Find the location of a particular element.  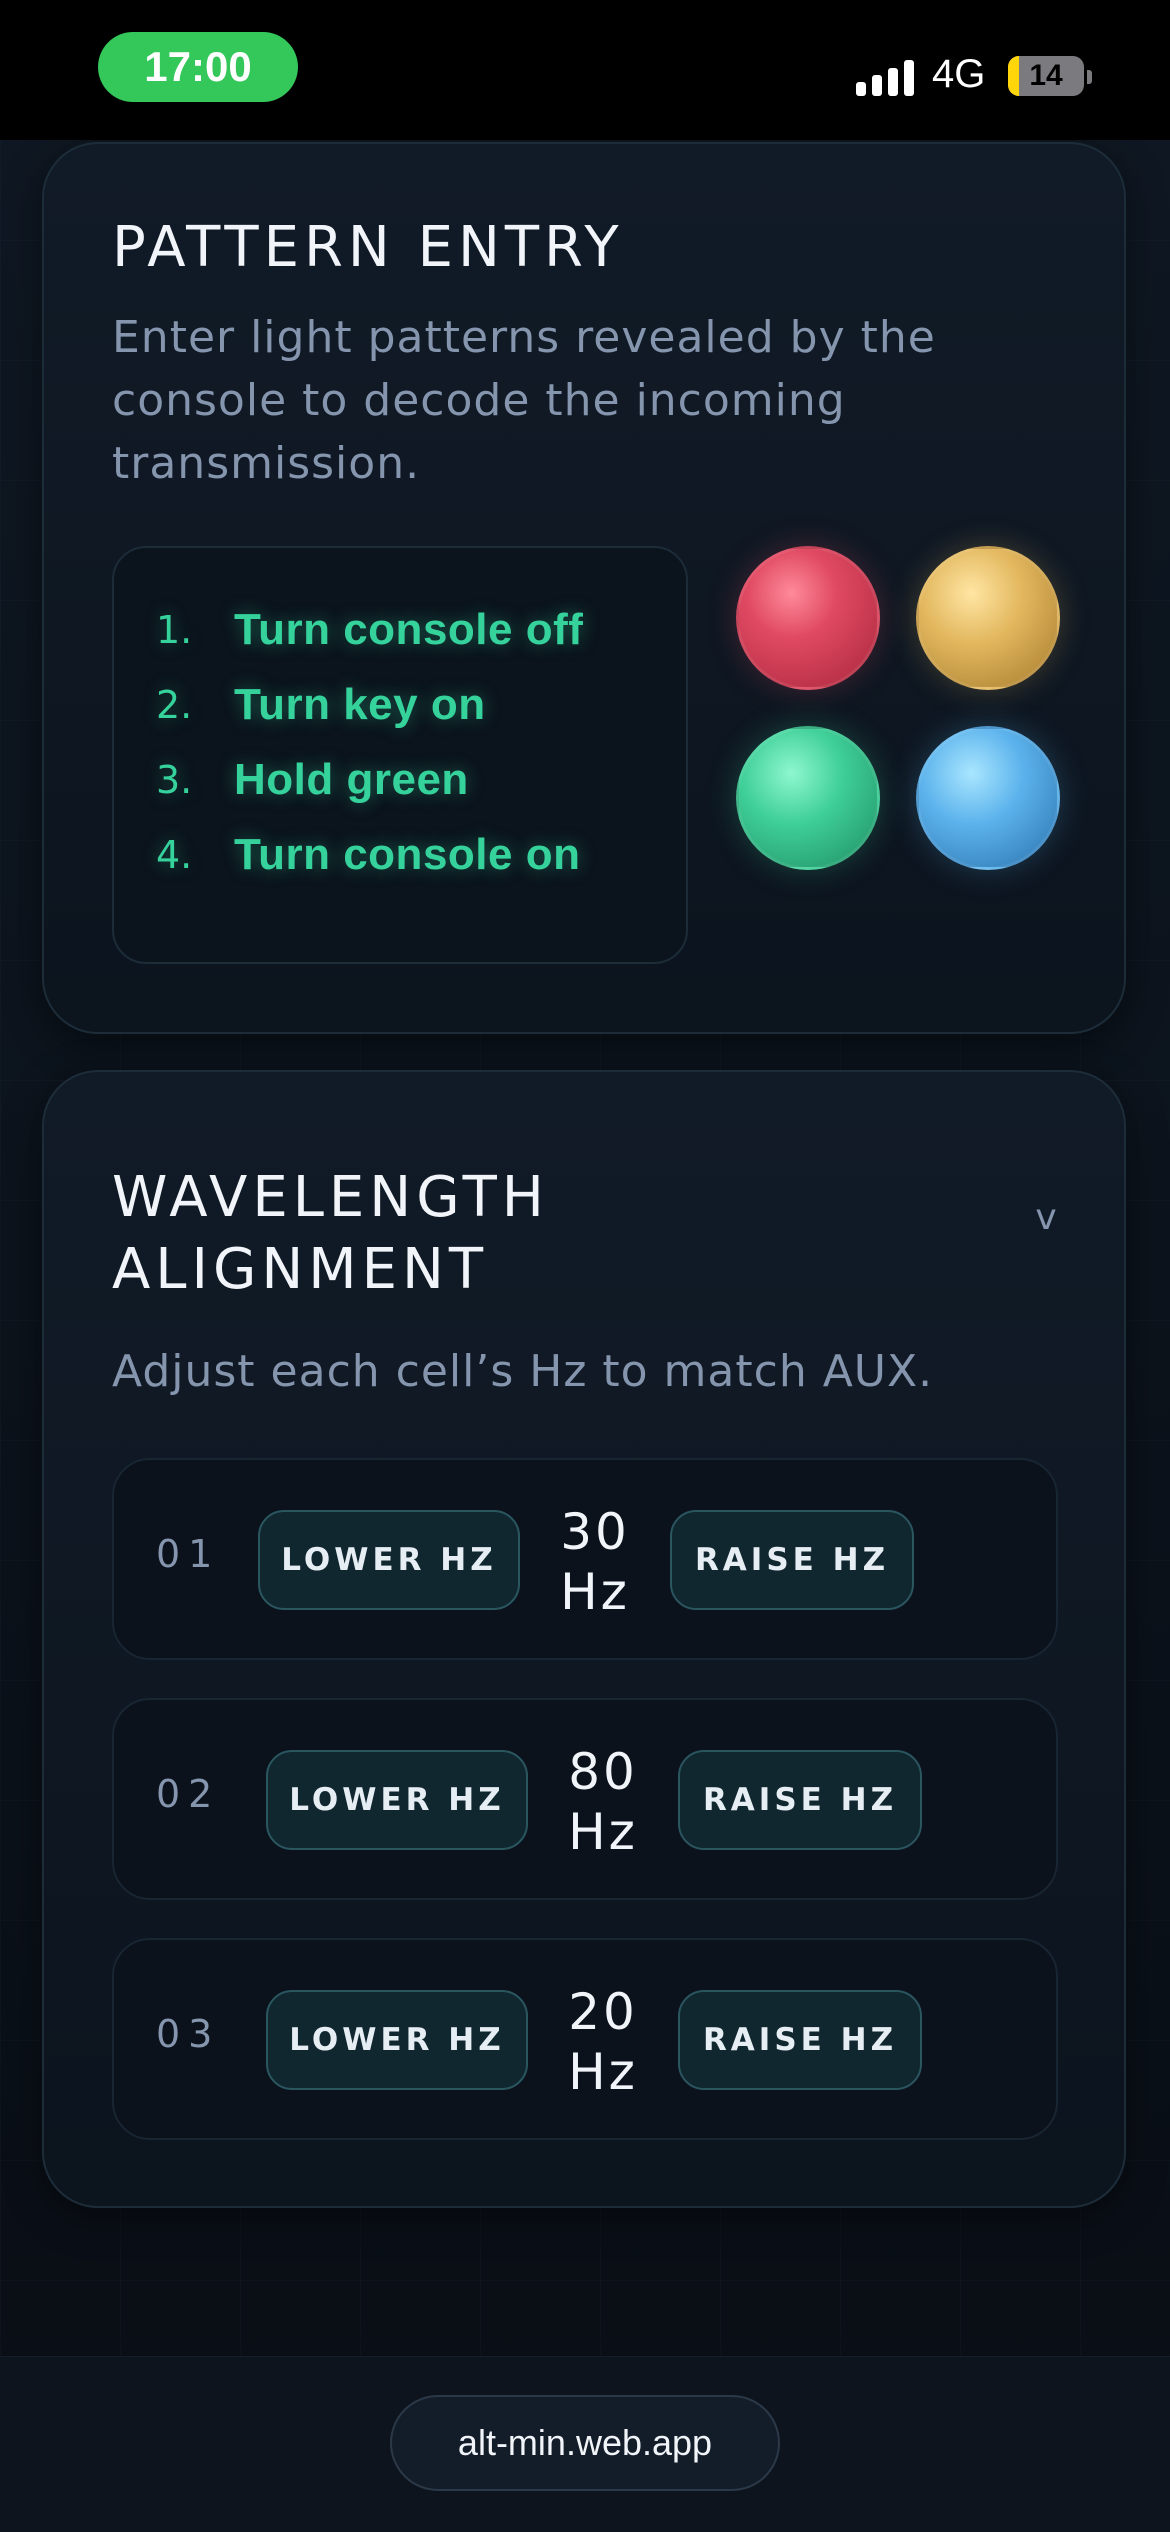

cell-row-02: 02 LOWER HZ 80 Hz RAISE HZ is located at coordinates (585, 1799).